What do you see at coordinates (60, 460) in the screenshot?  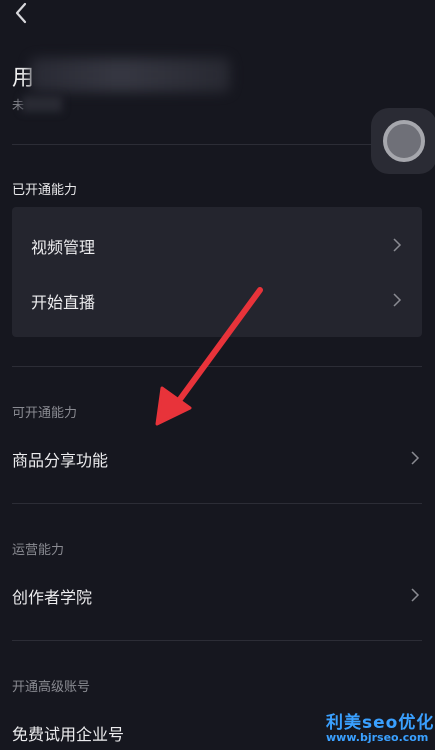 I see `list-item-label: 商品分享功能` at bounding box center [60, 460].